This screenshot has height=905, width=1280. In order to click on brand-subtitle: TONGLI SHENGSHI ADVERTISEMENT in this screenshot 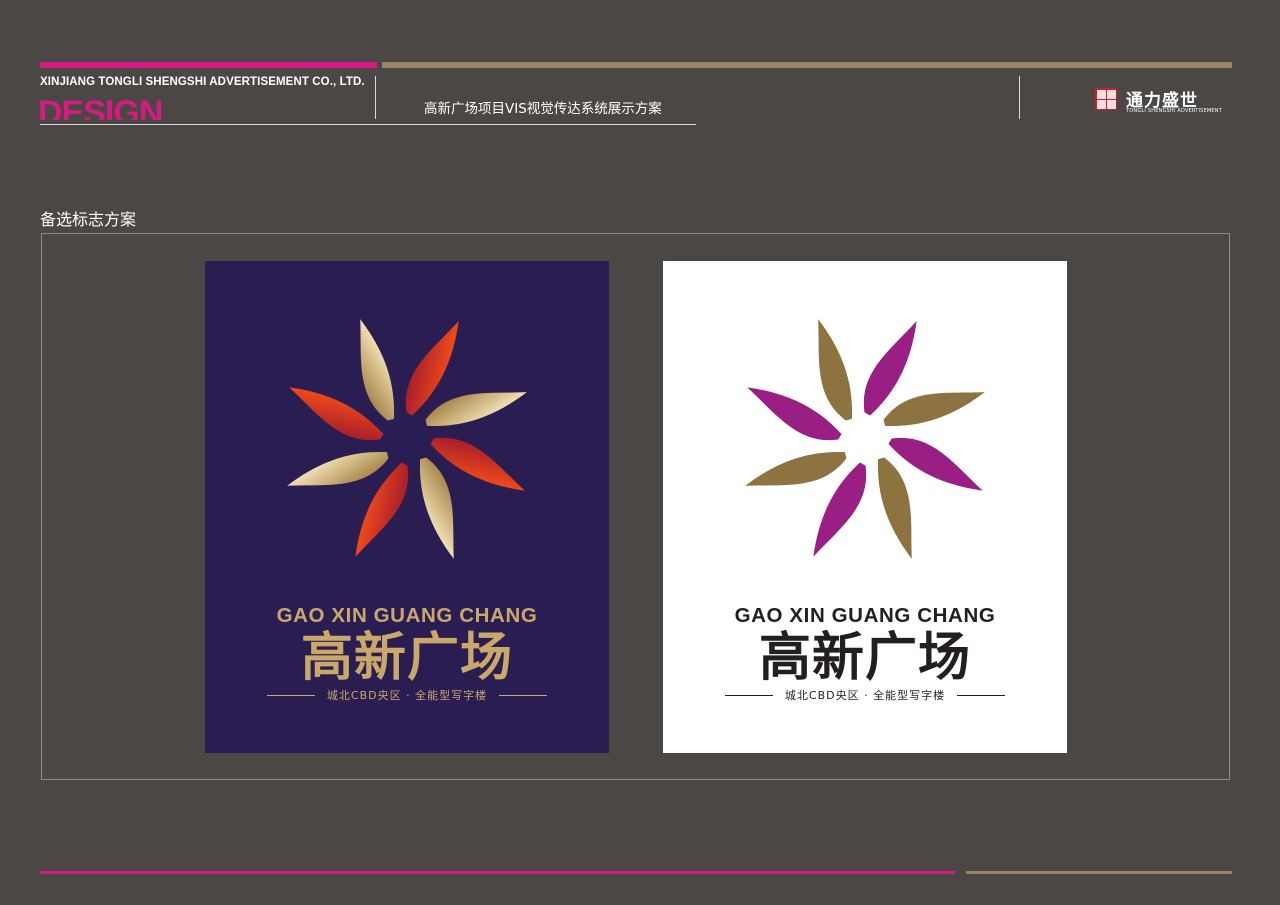, I will do `click(1174, 111)`.